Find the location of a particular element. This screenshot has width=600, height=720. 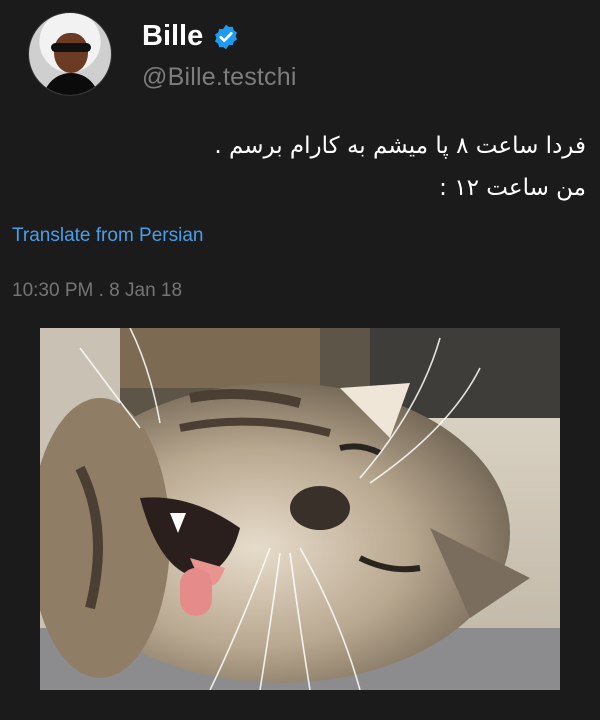

avatar is located at coordinates (70, 54).